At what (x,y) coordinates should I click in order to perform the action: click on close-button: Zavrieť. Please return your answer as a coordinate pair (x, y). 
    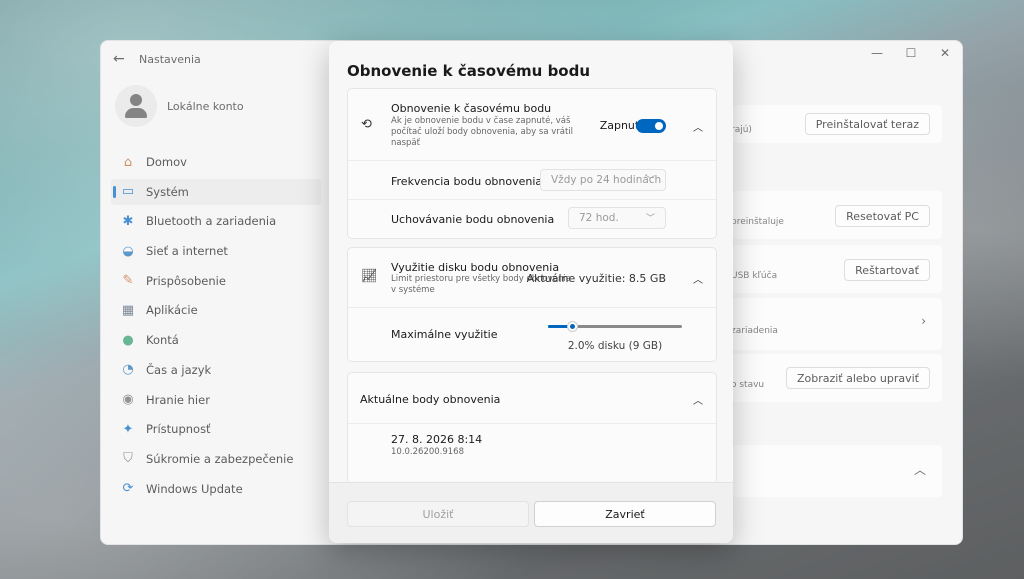
    Looking at the image, I should click on (625, 514).